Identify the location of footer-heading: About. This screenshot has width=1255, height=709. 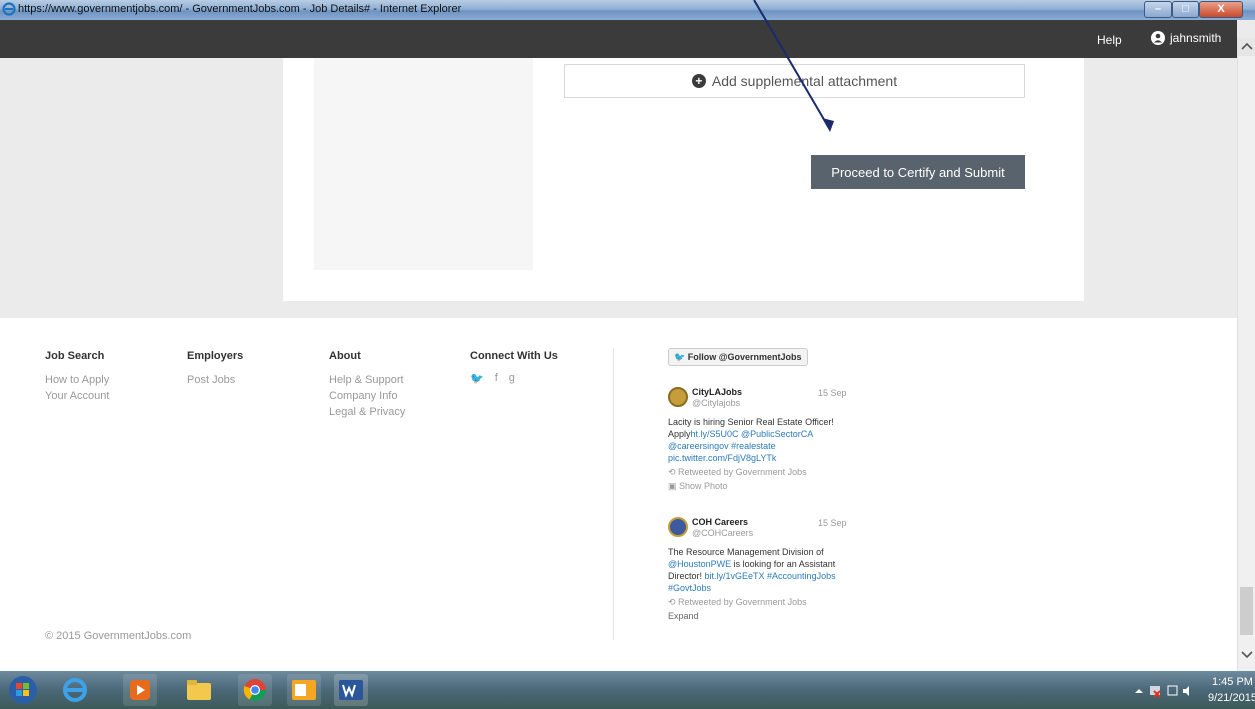
(345, 356).